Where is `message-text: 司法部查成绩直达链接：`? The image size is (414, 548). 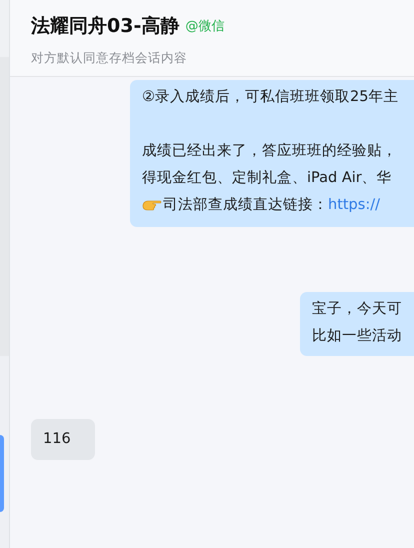
message-text: 司法部查成绩直达链接： is located at coordinates (245, 205).